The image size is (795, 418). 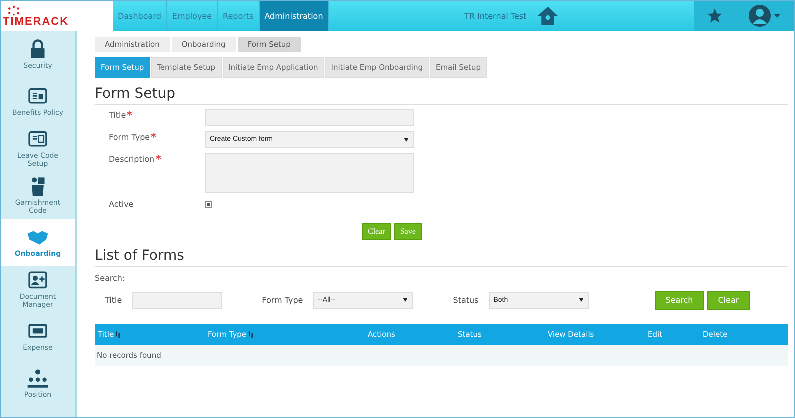 What do you see at coordinates (765, 16) in the screenshot?
I see `user-avatar-icon` at bounding box center [765, 16].